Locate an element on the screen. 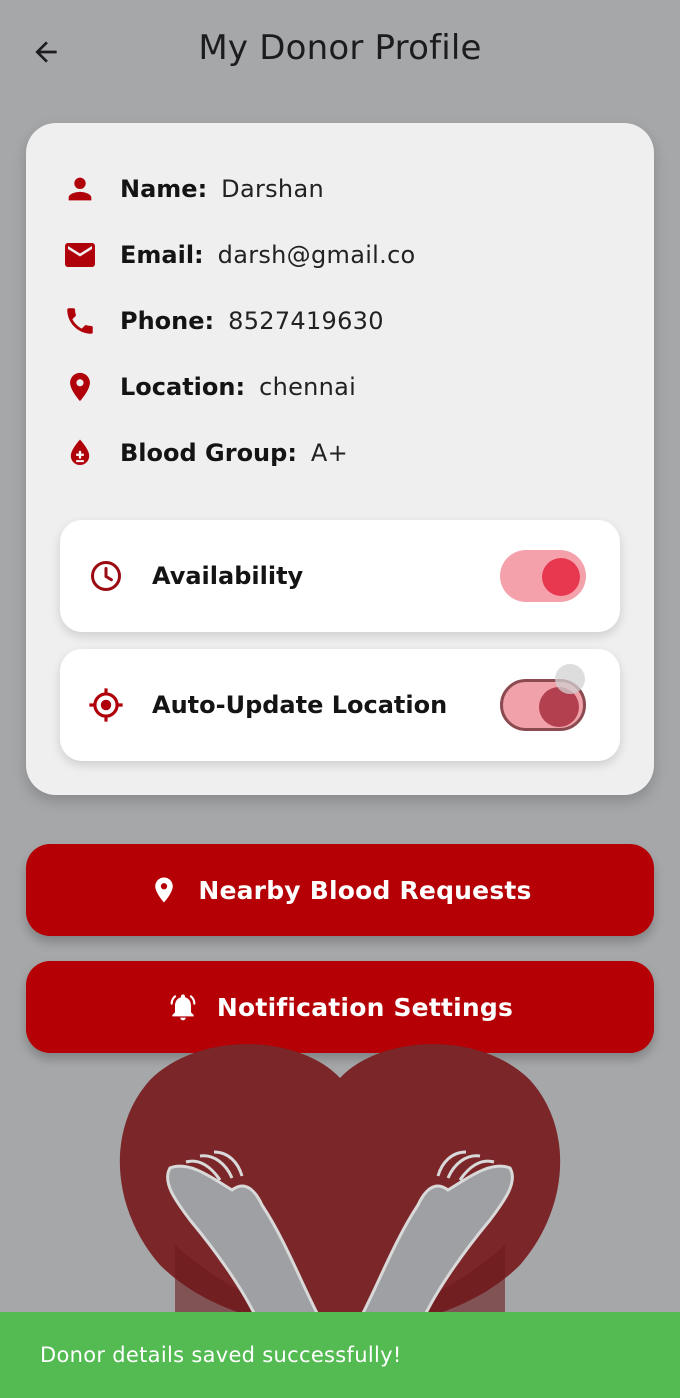 The height and width of the screenshot is (1398, 680). phone-value: 8527419630 is located at coordinates (306, 321).